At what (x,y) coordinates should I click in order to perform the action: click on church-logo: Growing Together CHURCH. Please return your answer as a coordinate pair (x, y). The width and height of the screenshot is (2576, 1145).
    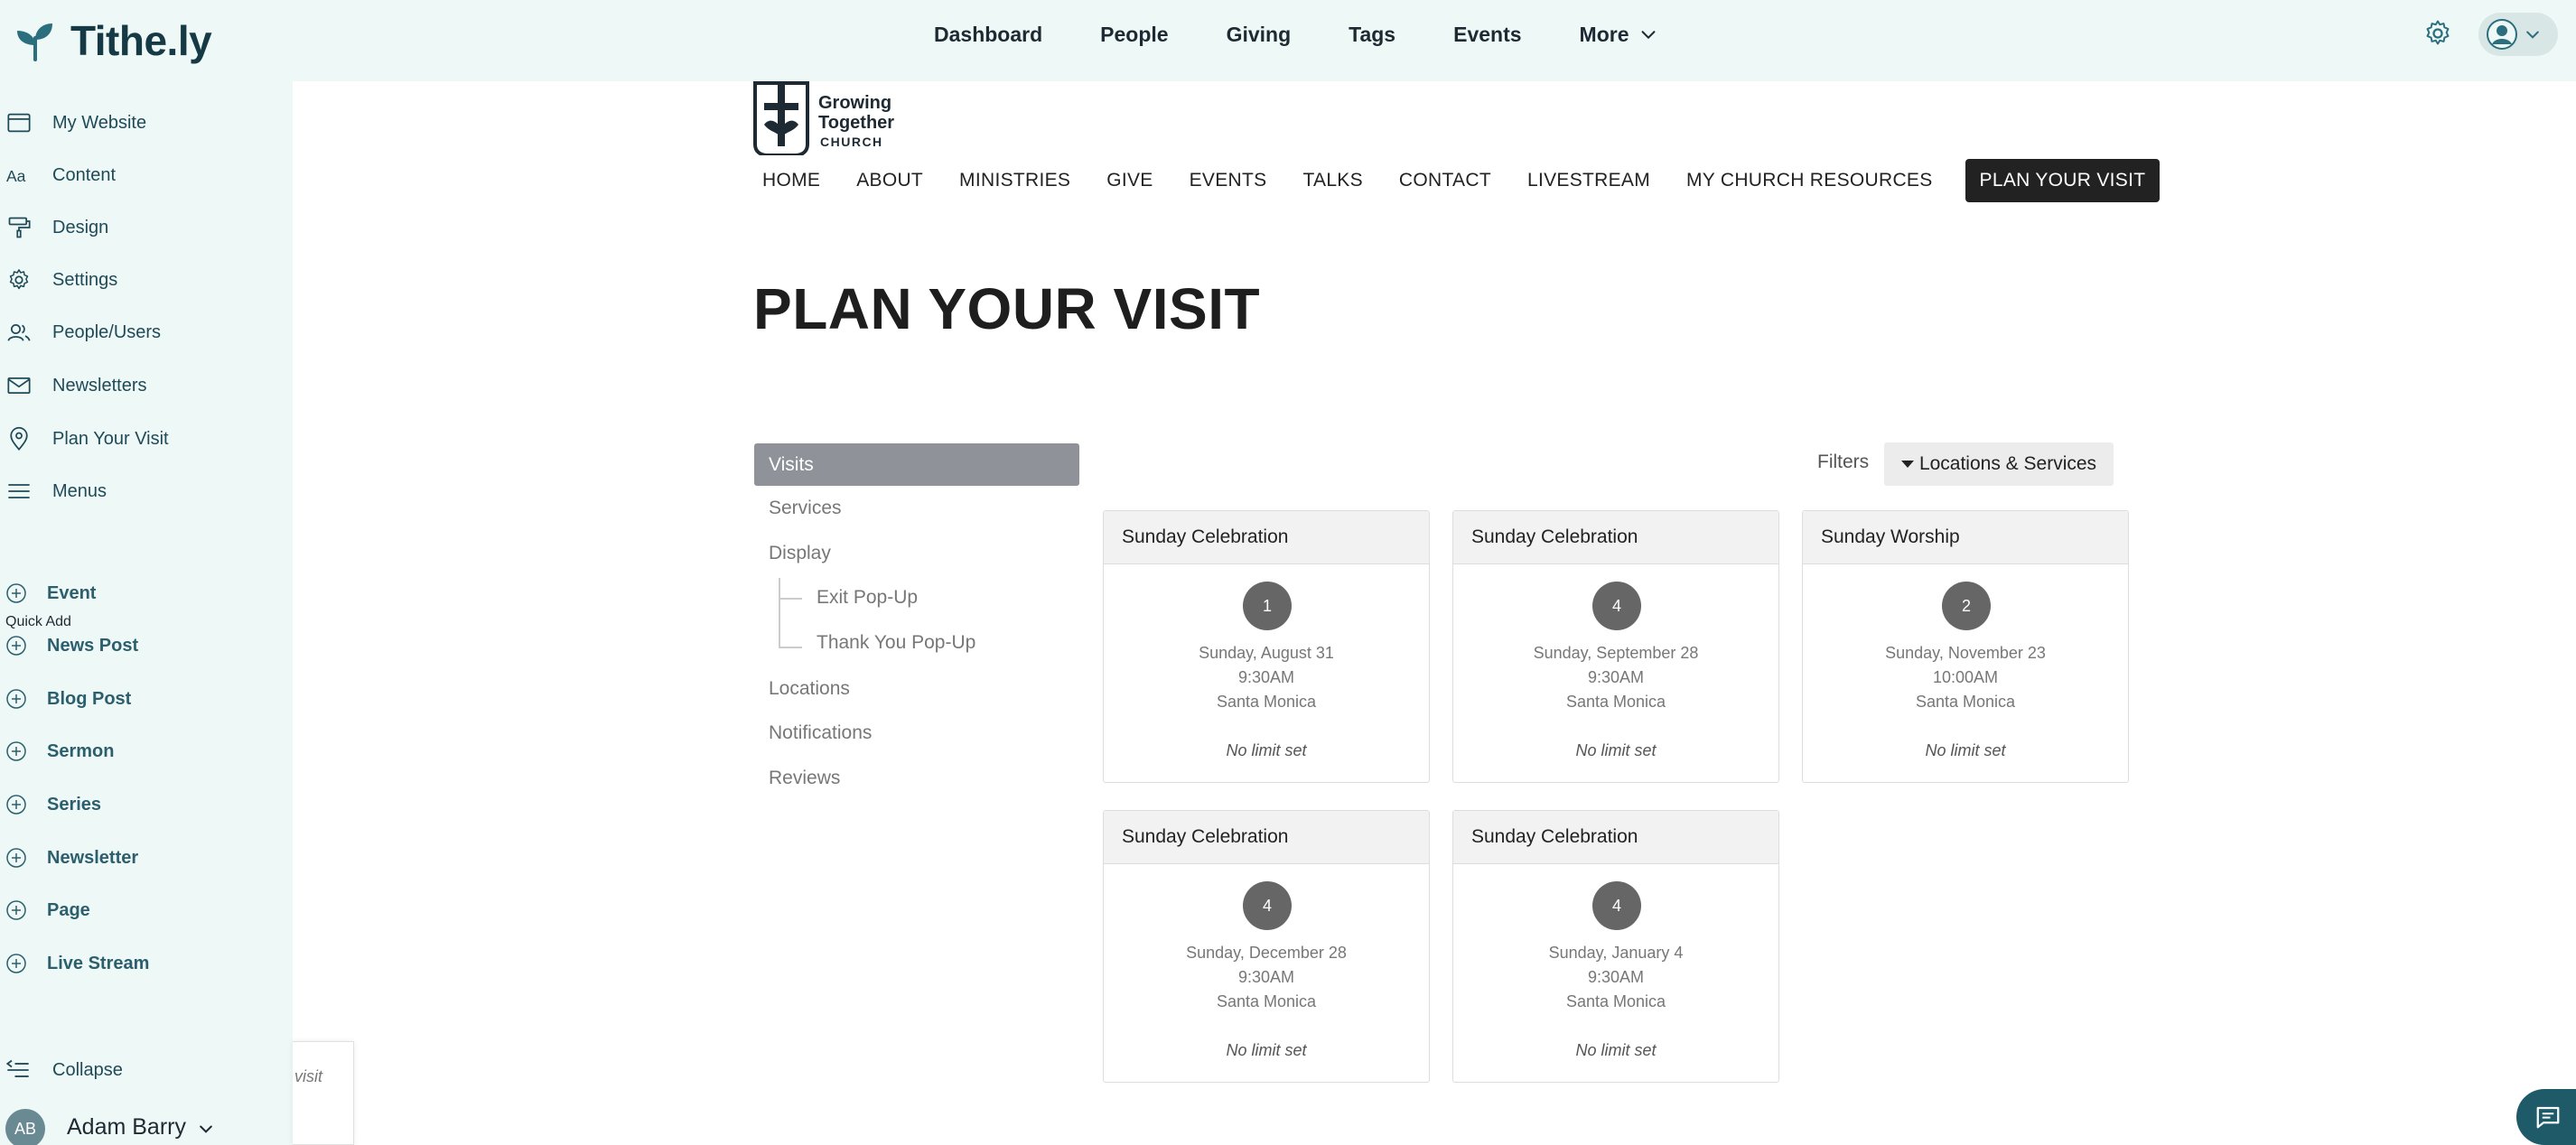
    Looking at the image, I should click on (830, 118).